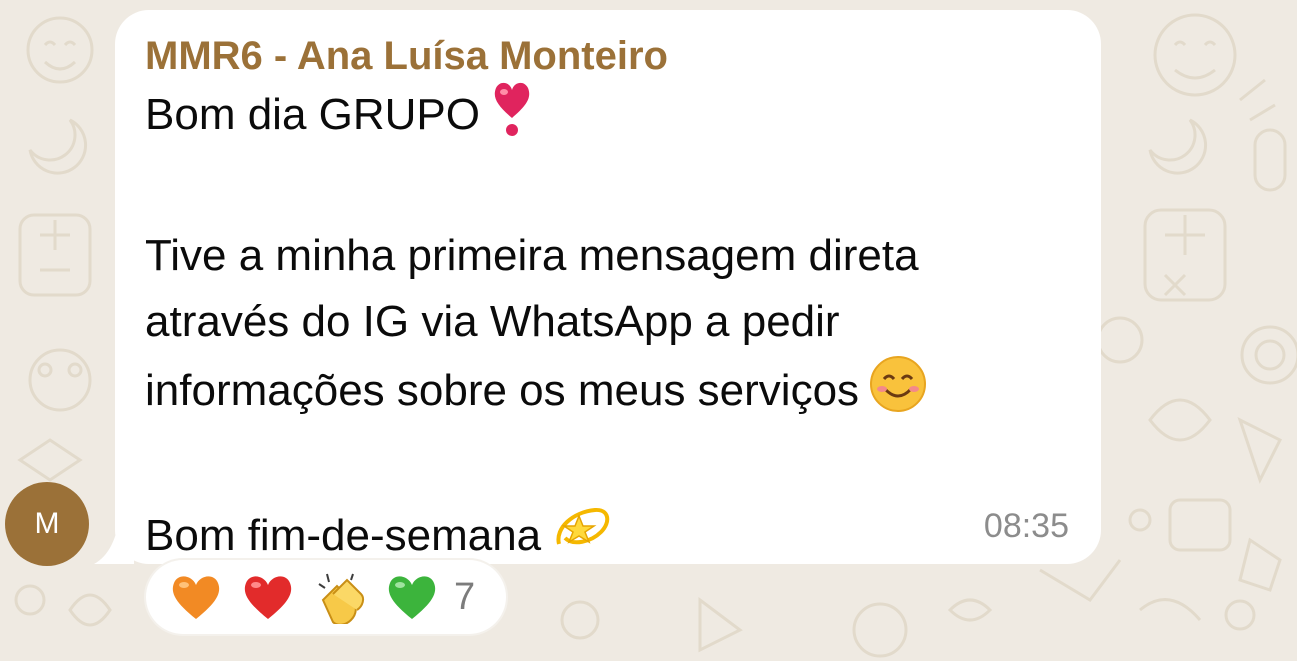 This screenshot has width=1297, height=661. I want to click on message-line-1: Bom dia GRUPO, so click(608, 117).